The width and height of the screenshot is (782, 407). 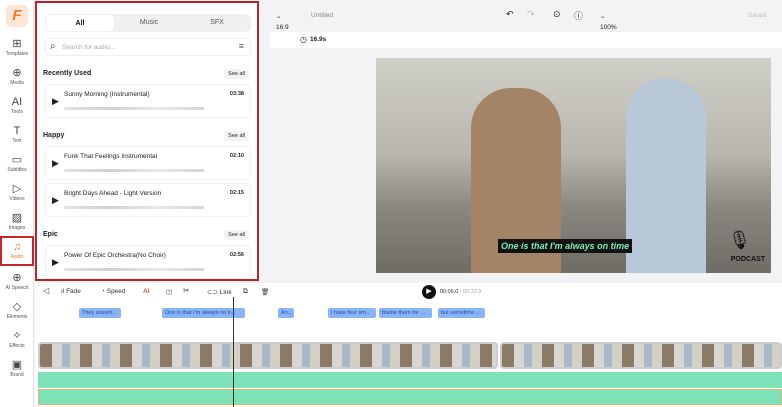 I want to click on rail-label: Videos, so click(x=17, y=199).